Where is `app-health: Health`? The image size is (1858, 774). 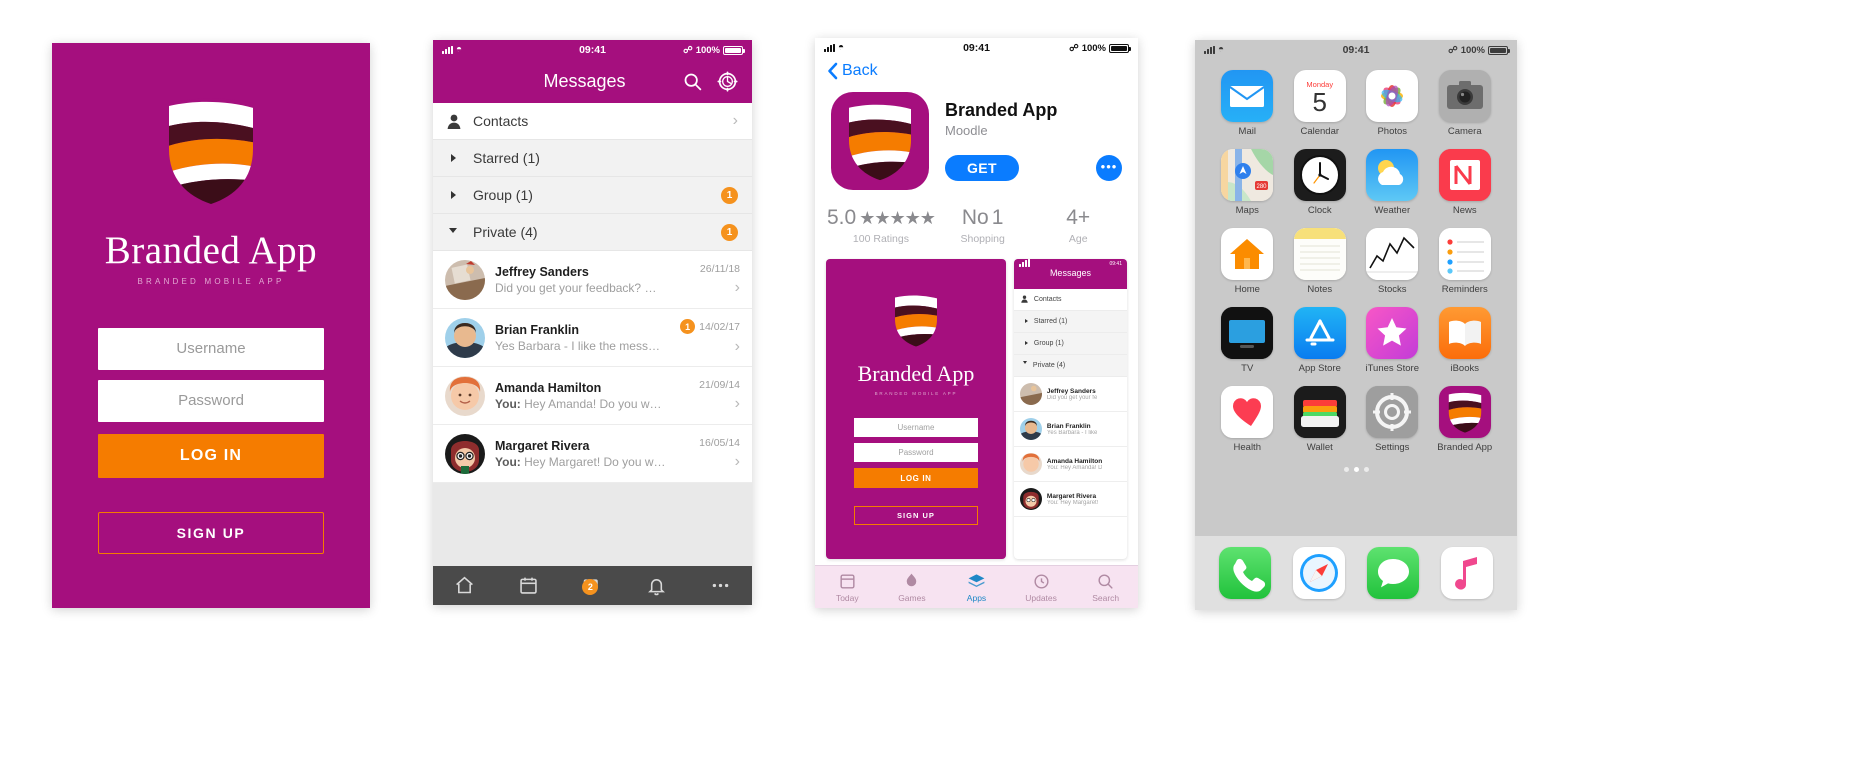 app-health: Health is located at coordinates (1247, 419).